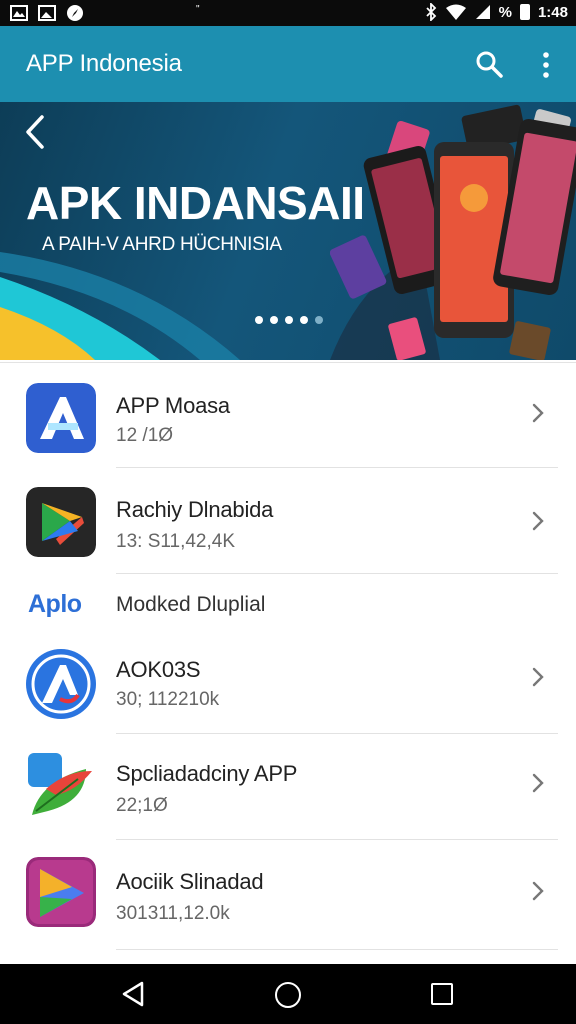 Image resolution: width=576 pixels, height=1024 pixels. Describe the element at coordinates (145, 435) in the screenshot. I see `app-meta: 12 /1Ø` at that location.